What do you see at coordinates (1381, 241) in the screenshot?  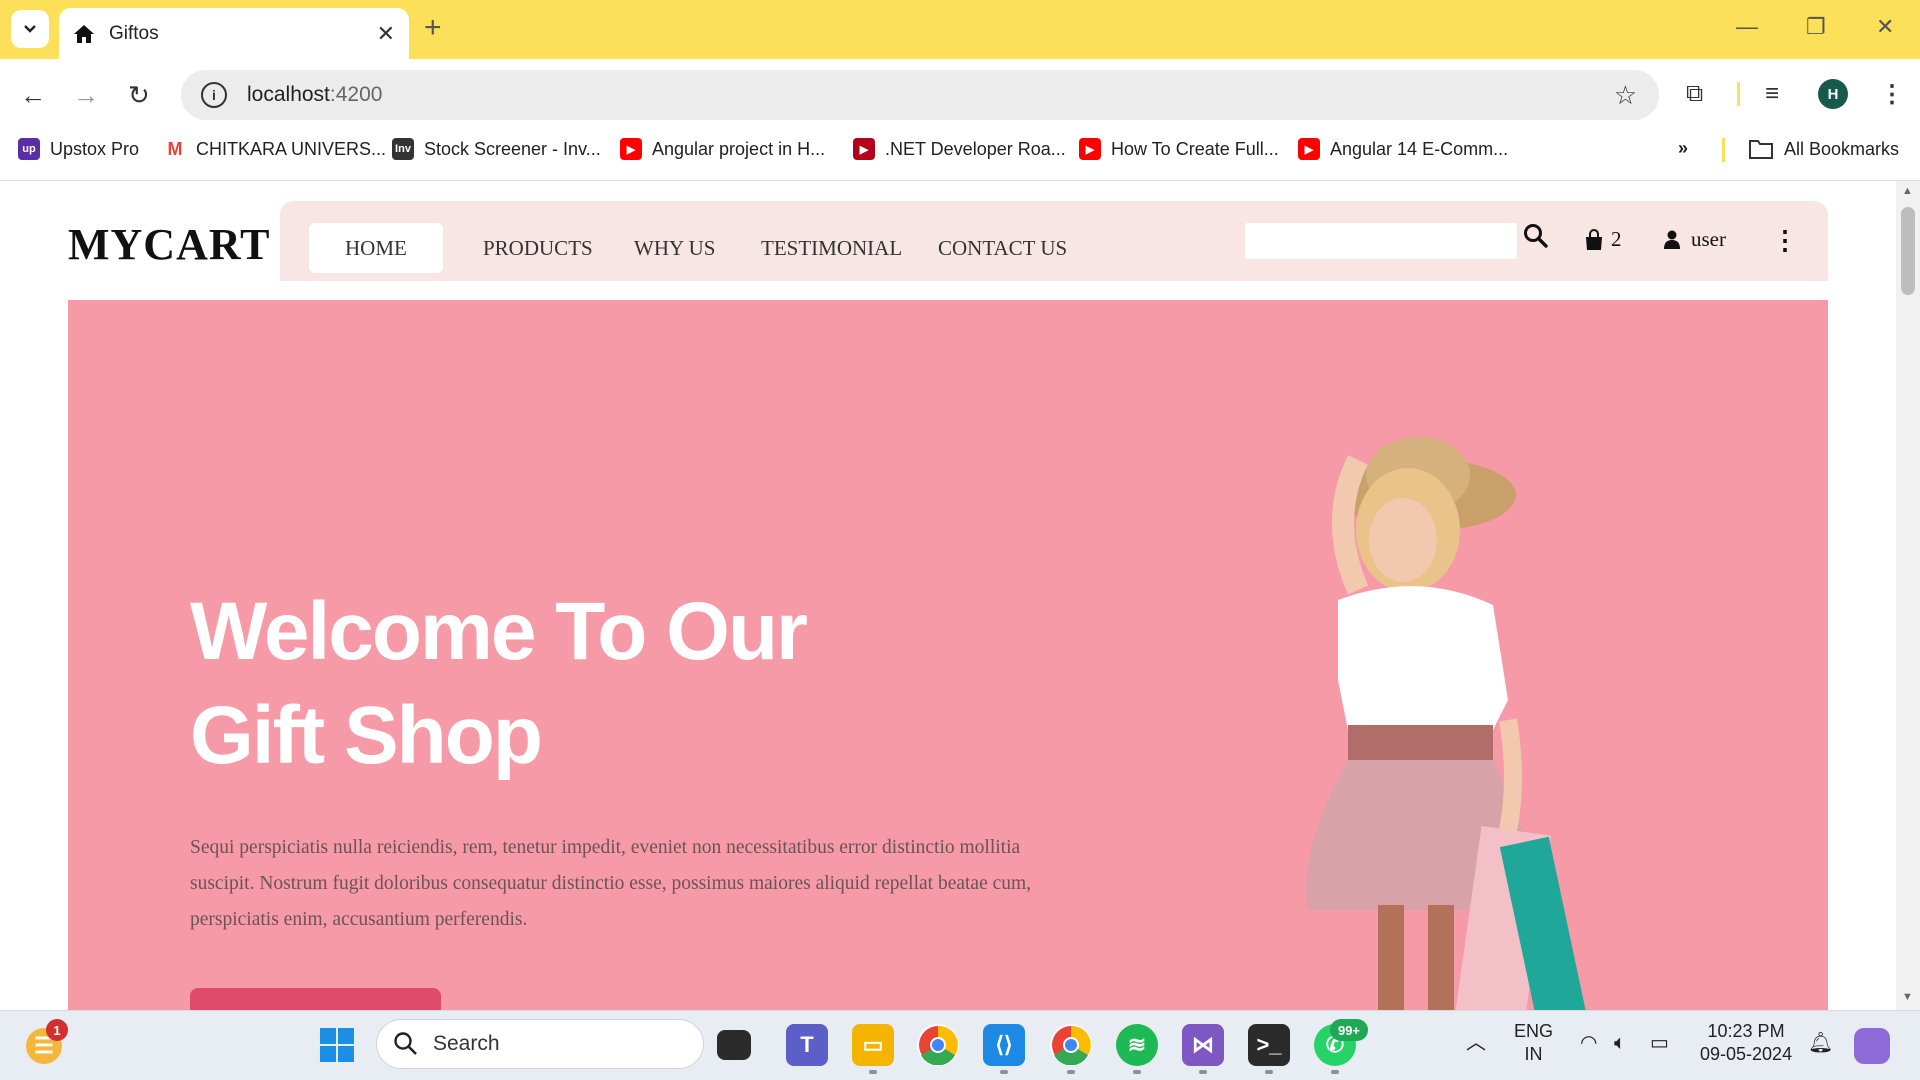 I see `site-search-input` at bounding box center [1381, 241].